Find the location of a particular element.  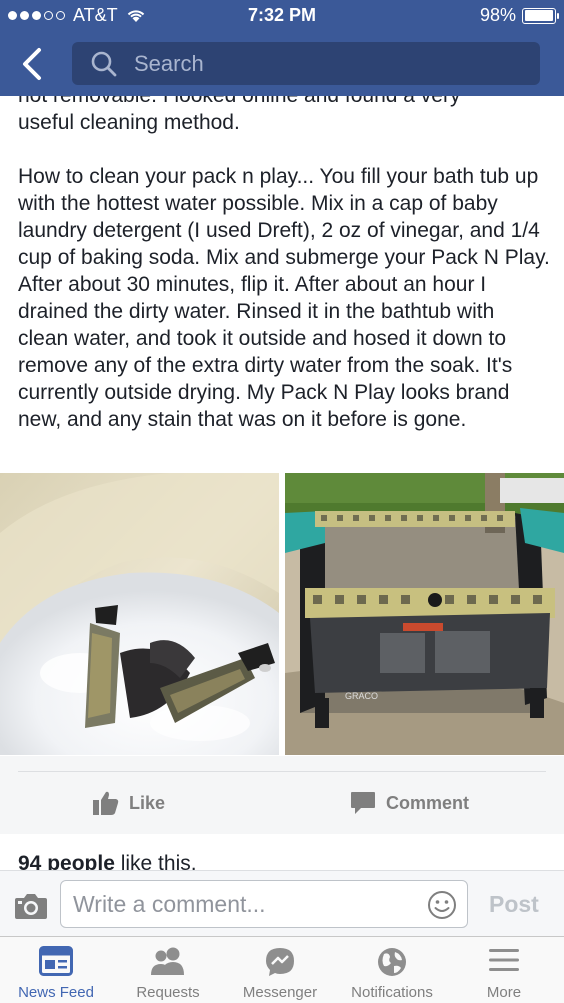

comment-composer: Write a comment... Post is located at coordinates (282, 903).